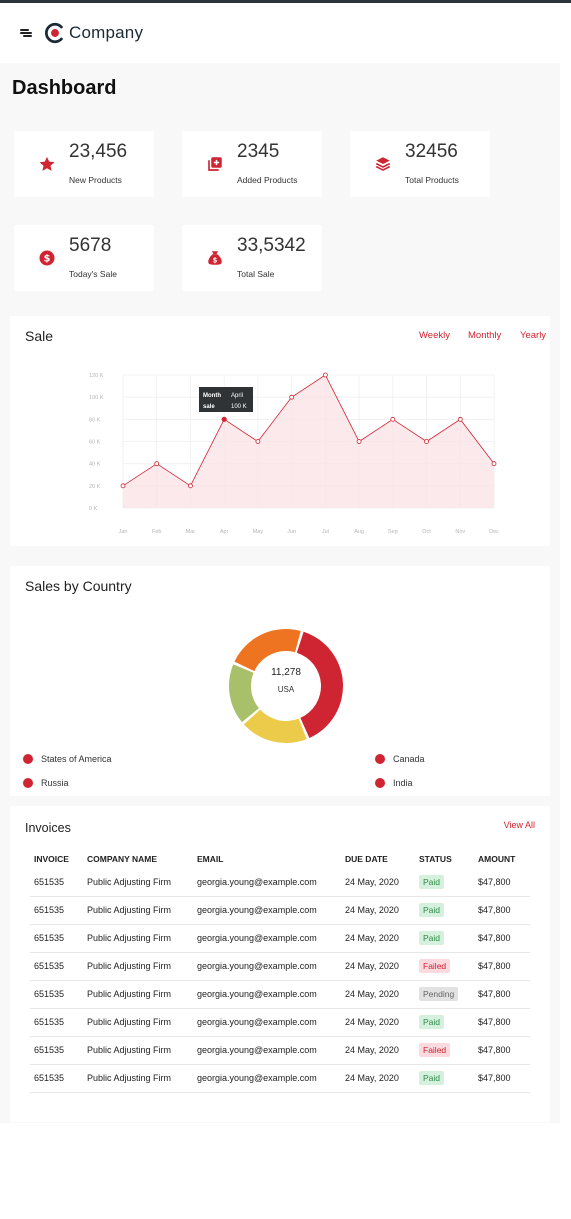  Describe the element at coordinates (47, 163) in the screenshot. I see `star-icon` at that location.